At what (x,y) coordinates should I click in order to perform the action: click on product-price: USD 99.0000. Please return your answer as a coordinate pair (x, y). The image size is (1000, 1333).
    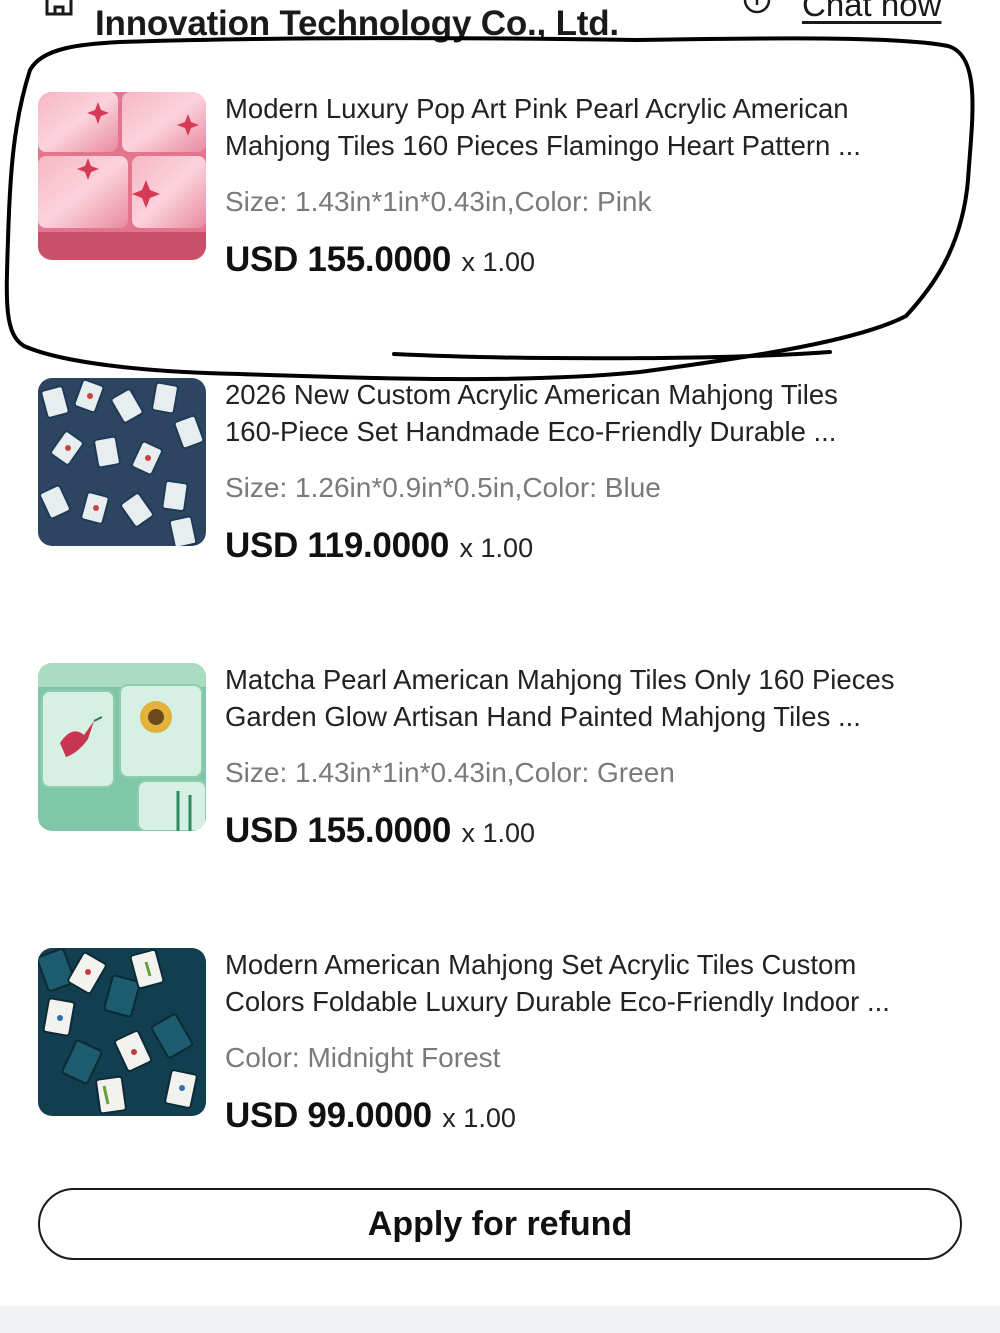
    Looking at the image, I should click on (328, 1115).